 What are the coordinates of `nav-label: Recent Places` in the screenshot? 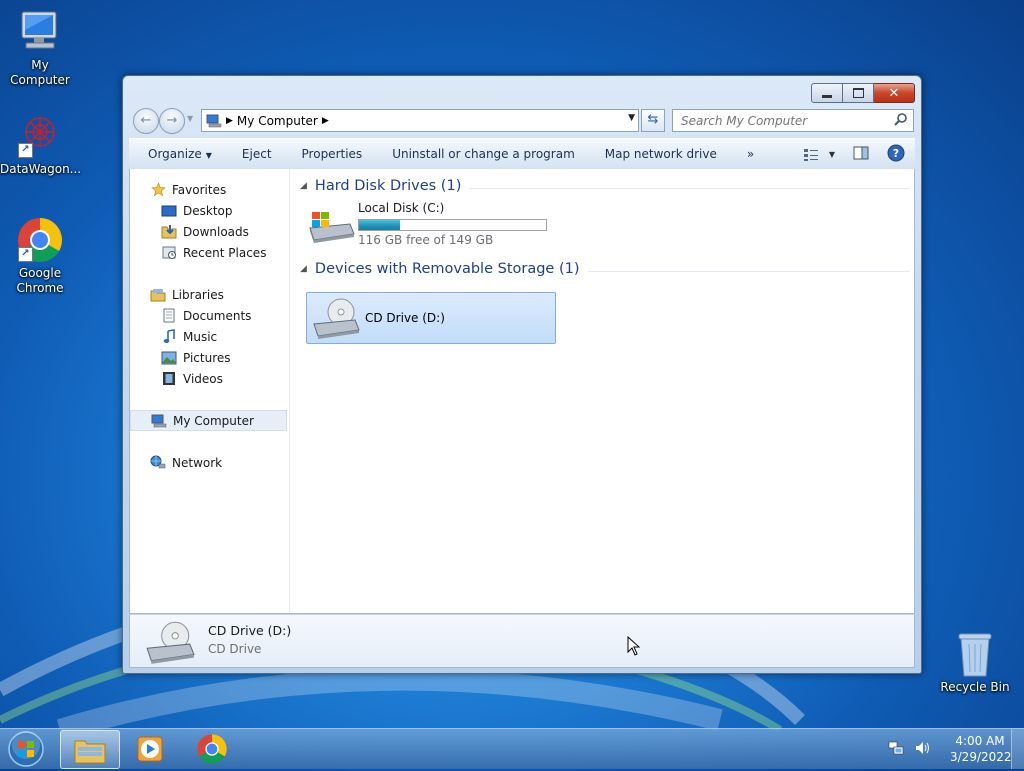 It's located at (225, 252).